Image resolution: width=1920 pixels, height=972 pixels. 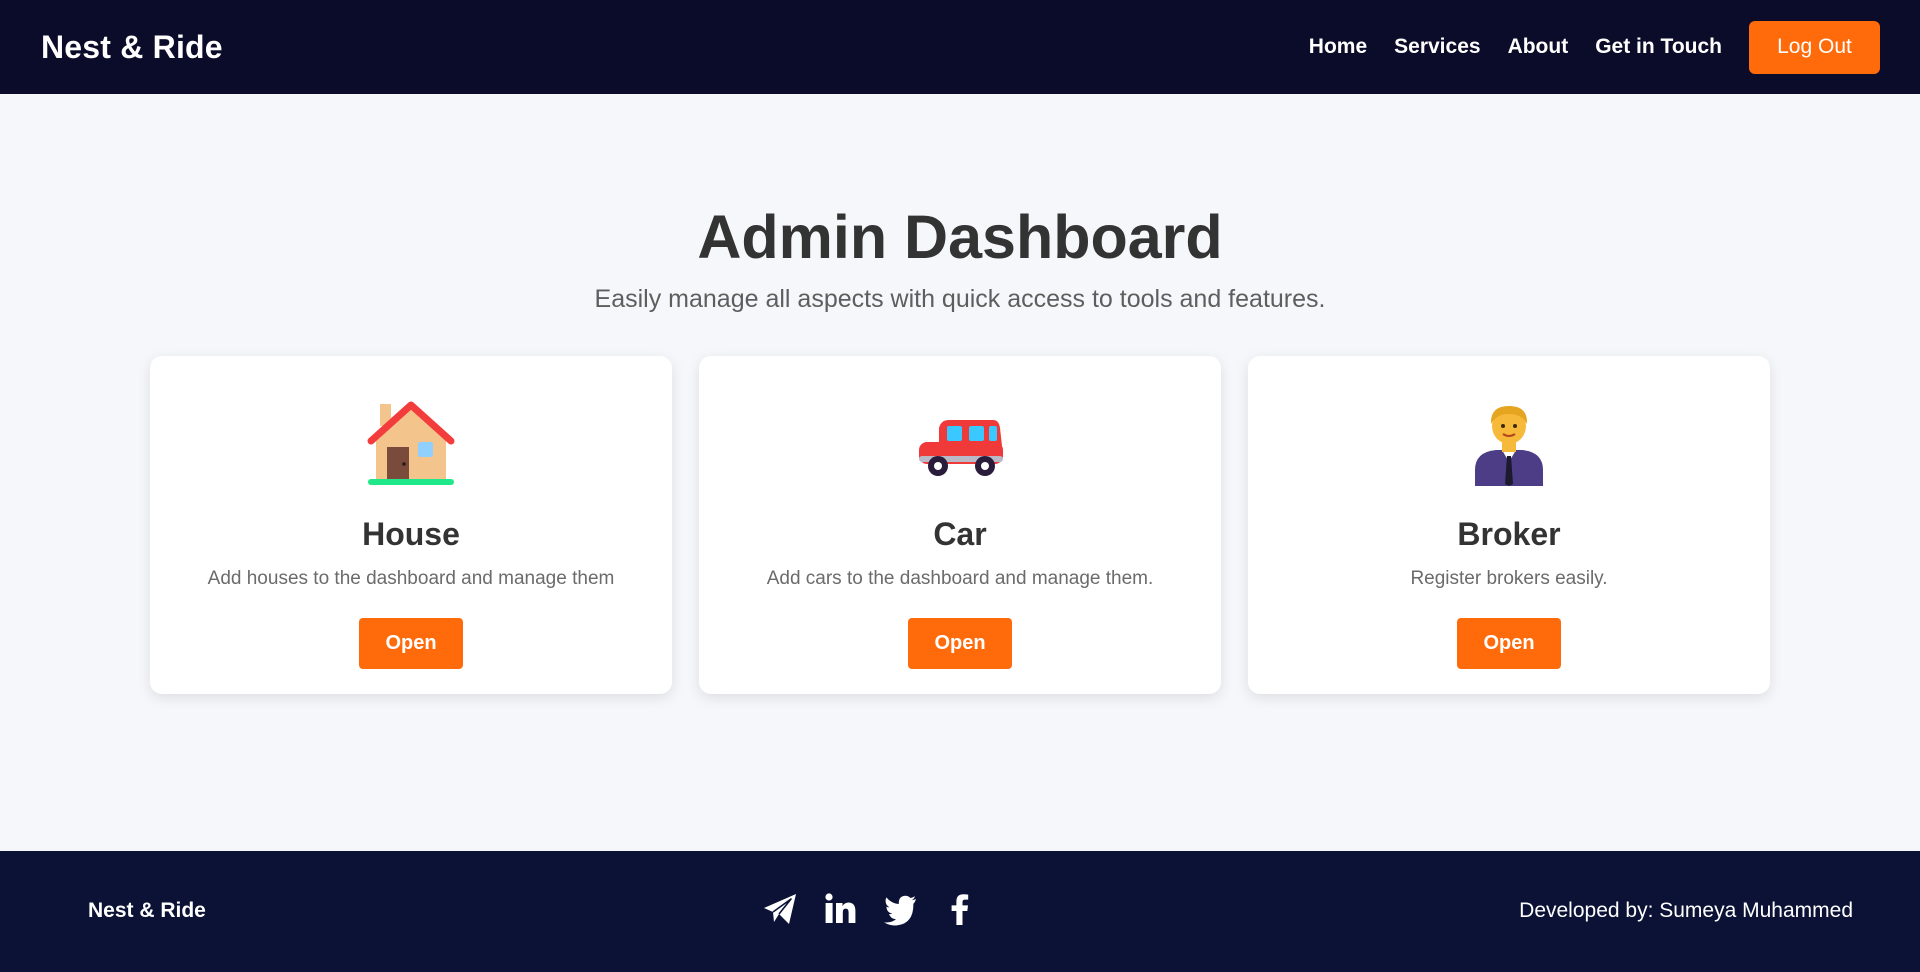 I want to click on telegram-icon, so click(x=780, y=909).